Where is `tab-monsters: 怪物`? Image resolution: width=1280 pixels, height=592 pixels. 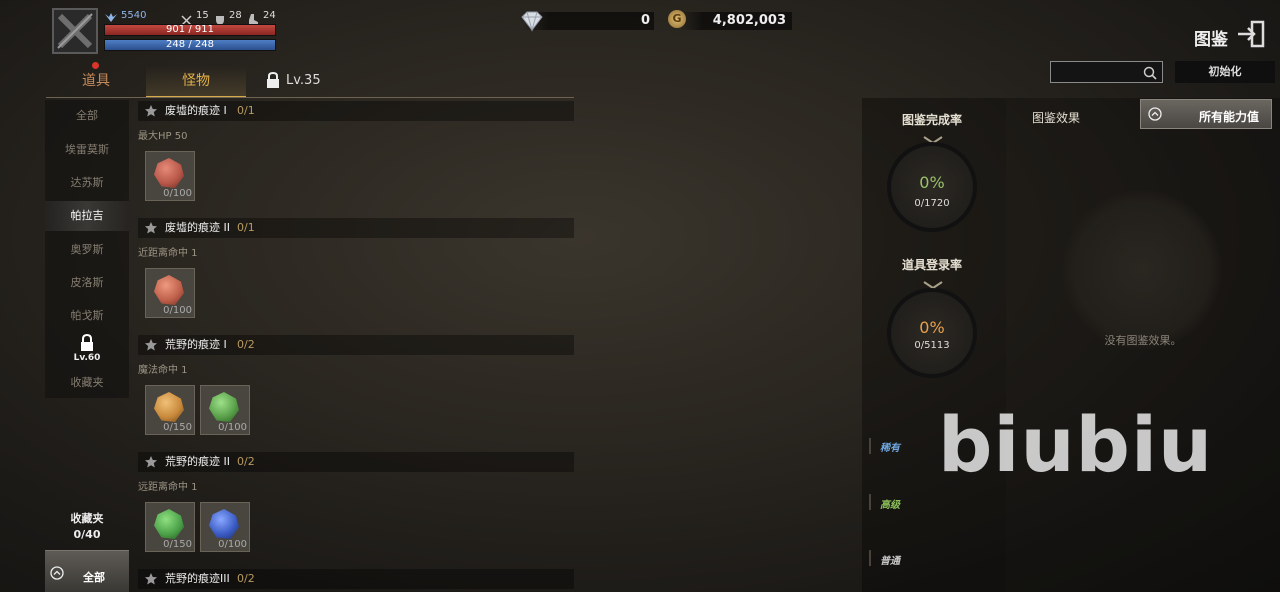 tab-monsters: 怪物 is located at coordinates (196, 82).